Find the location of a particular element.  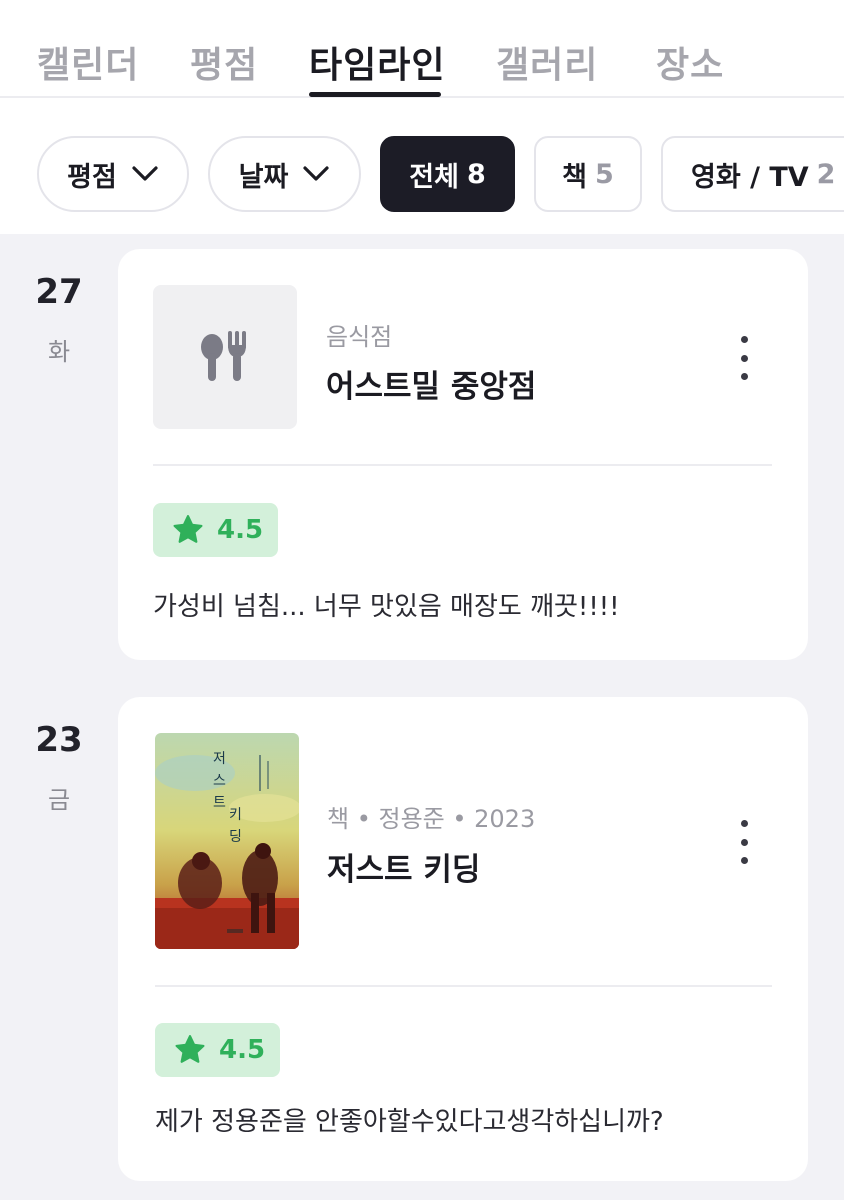

filter-all-count: 8 is located at coordinates (476, 174).